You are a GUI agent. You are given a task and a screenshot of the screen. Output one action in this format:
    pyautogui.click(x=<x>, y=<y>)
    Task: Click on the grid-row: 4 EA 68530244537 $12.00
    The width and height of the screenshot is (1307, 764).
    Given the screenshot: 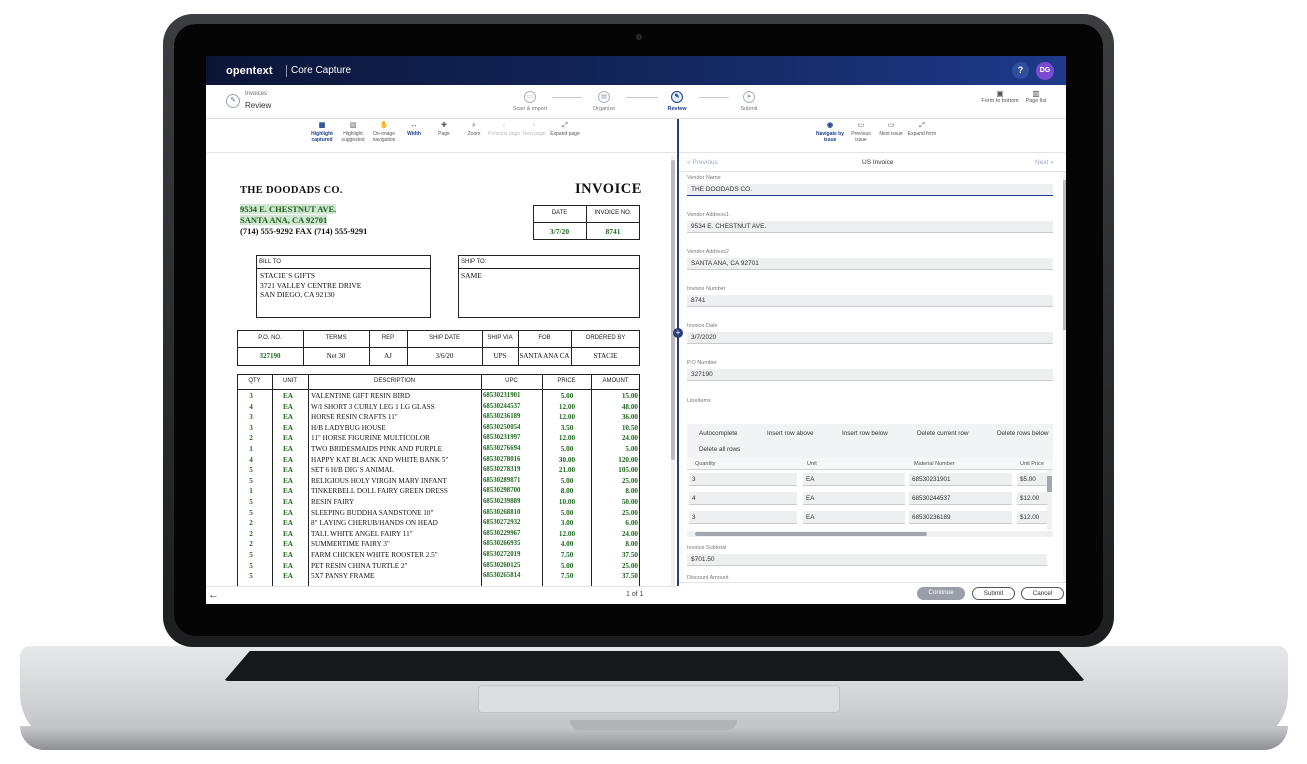 What is the action you would take?
    pyautogui.click(x=870, y=499)
    